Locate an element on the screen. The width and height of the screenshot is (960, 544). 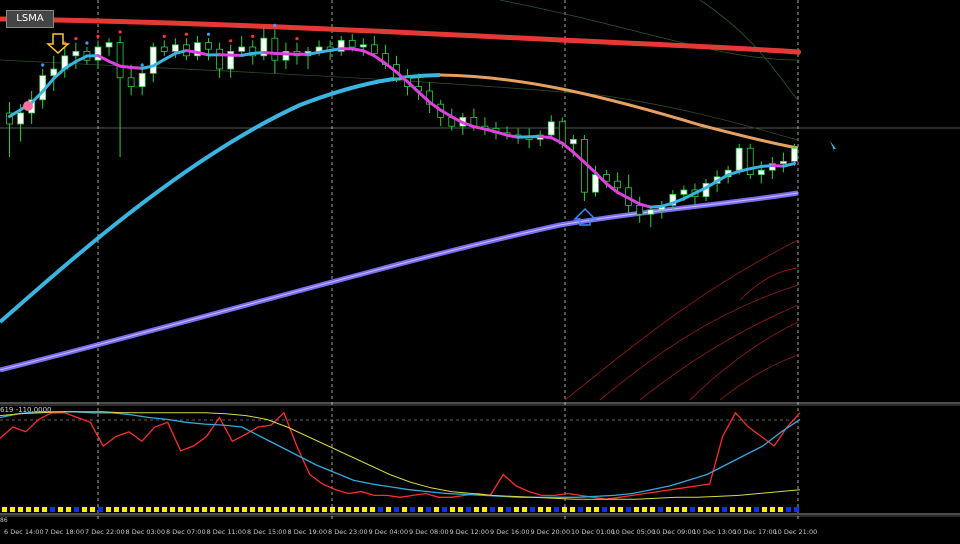
x-tick-label: 6 Dec 14:00 is located at coordinates (24, 532).